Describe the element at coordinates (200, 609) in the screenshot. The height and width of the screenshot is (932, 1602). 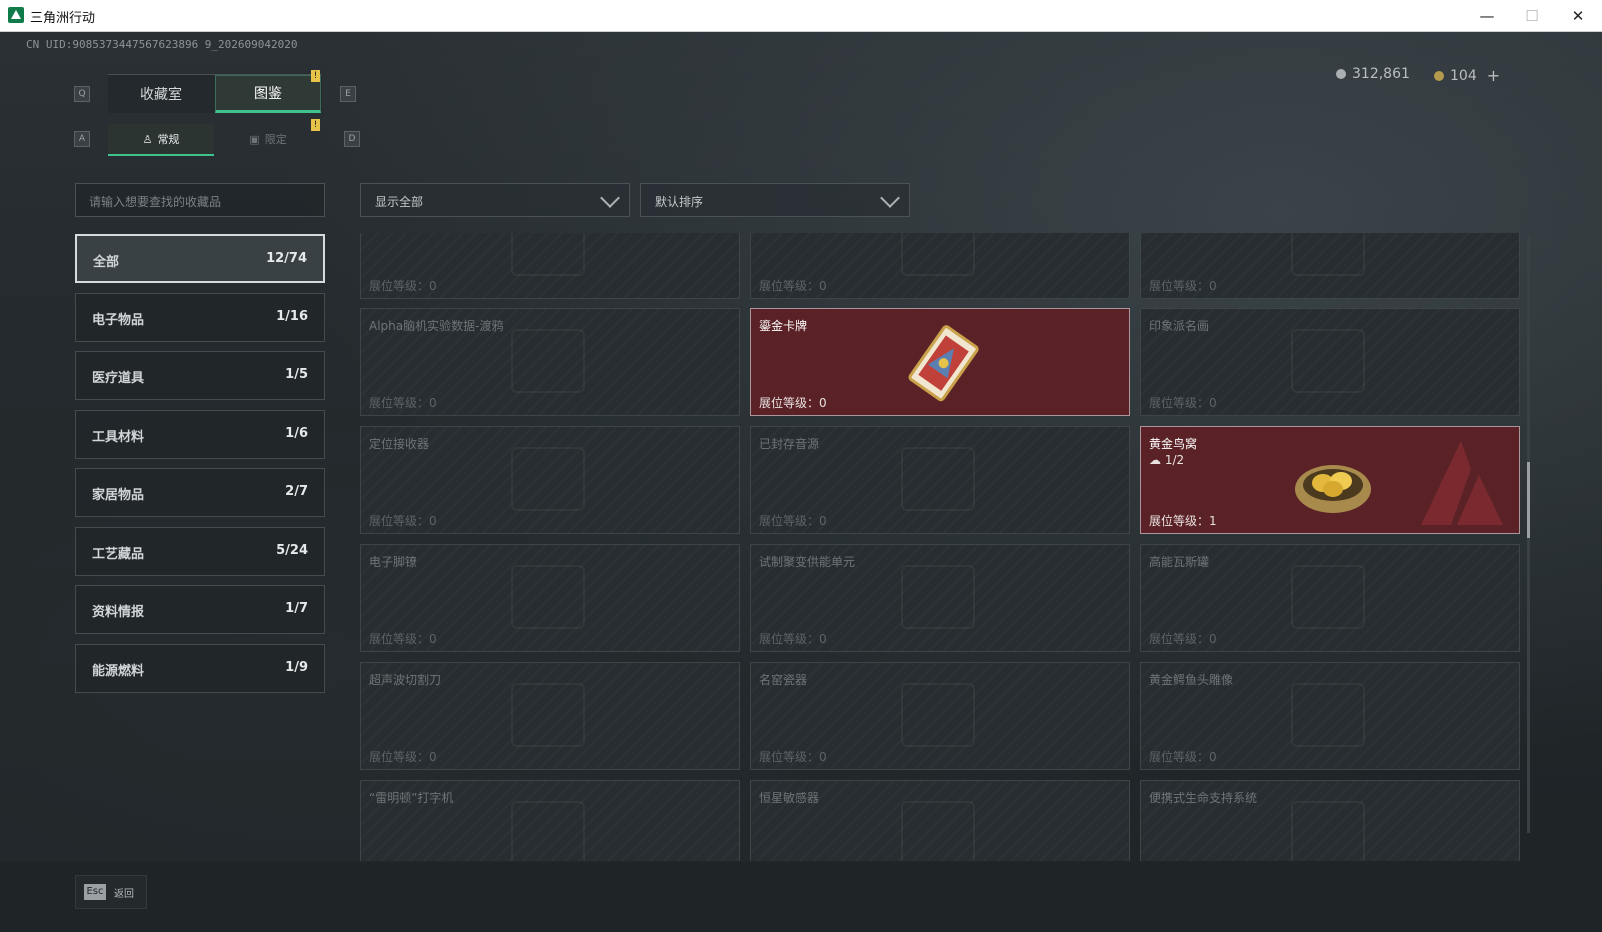
I see `category-intel: 资料情报 1/7` at that location.